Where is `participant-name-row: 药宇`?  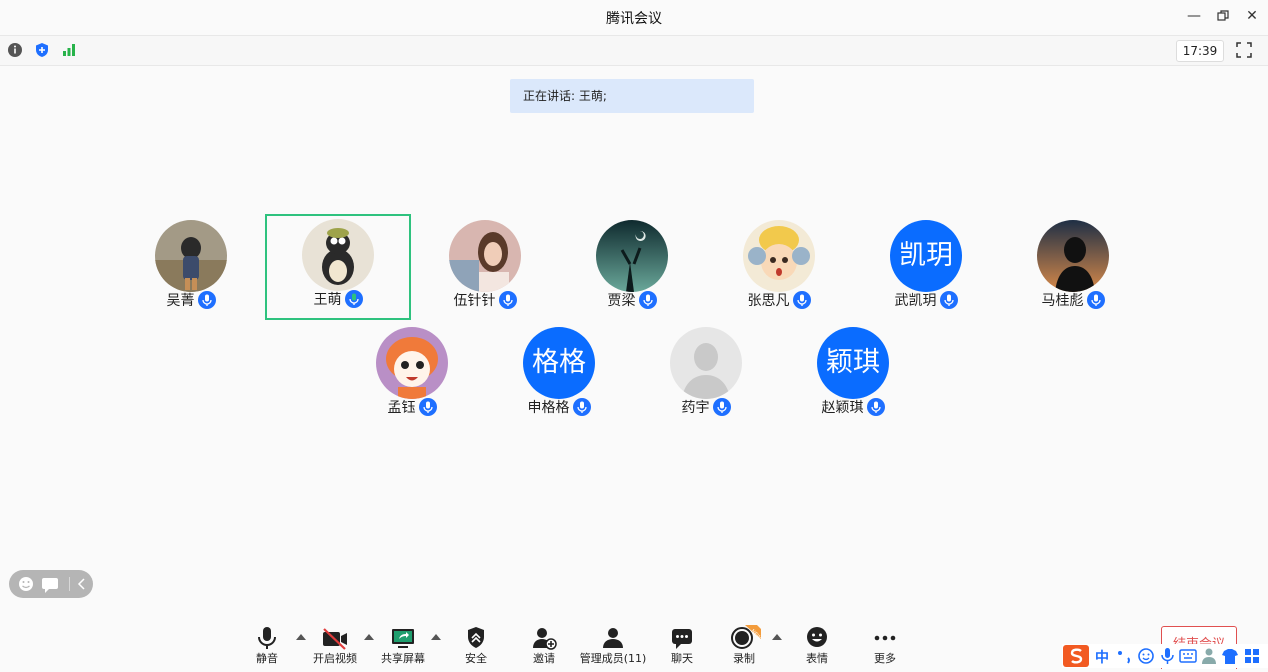 participant-name-row: 药宇 is located at coordinates (706, 407).